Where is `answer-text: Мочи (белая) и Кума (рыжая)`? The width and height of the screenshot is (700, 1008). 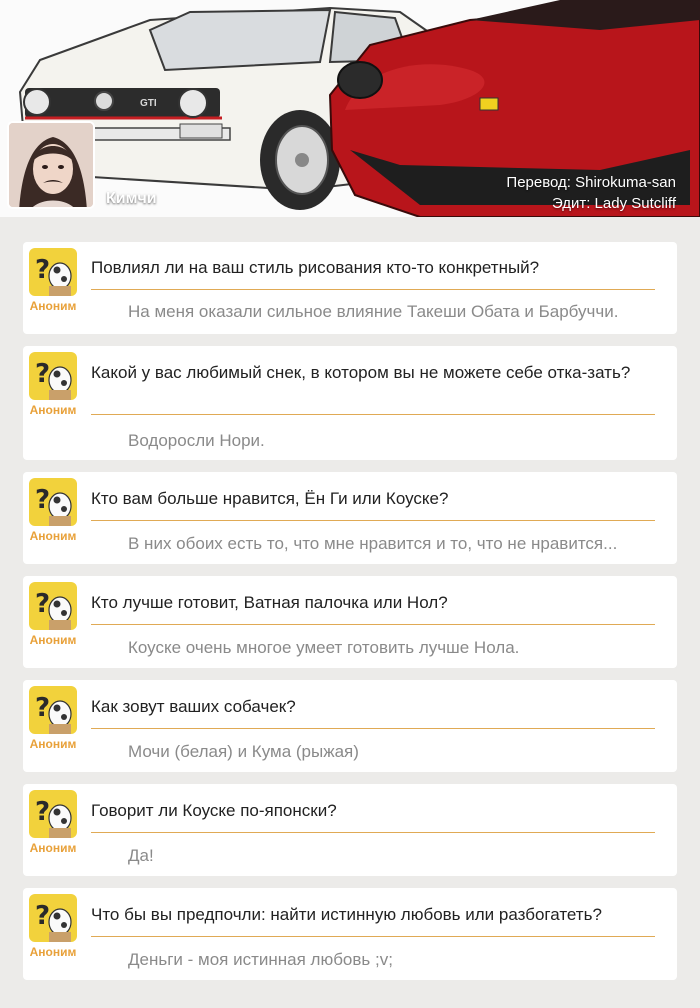 answer-text: Мочи (белая) и Кума (рыжая) is located at coordinates (243, 751).